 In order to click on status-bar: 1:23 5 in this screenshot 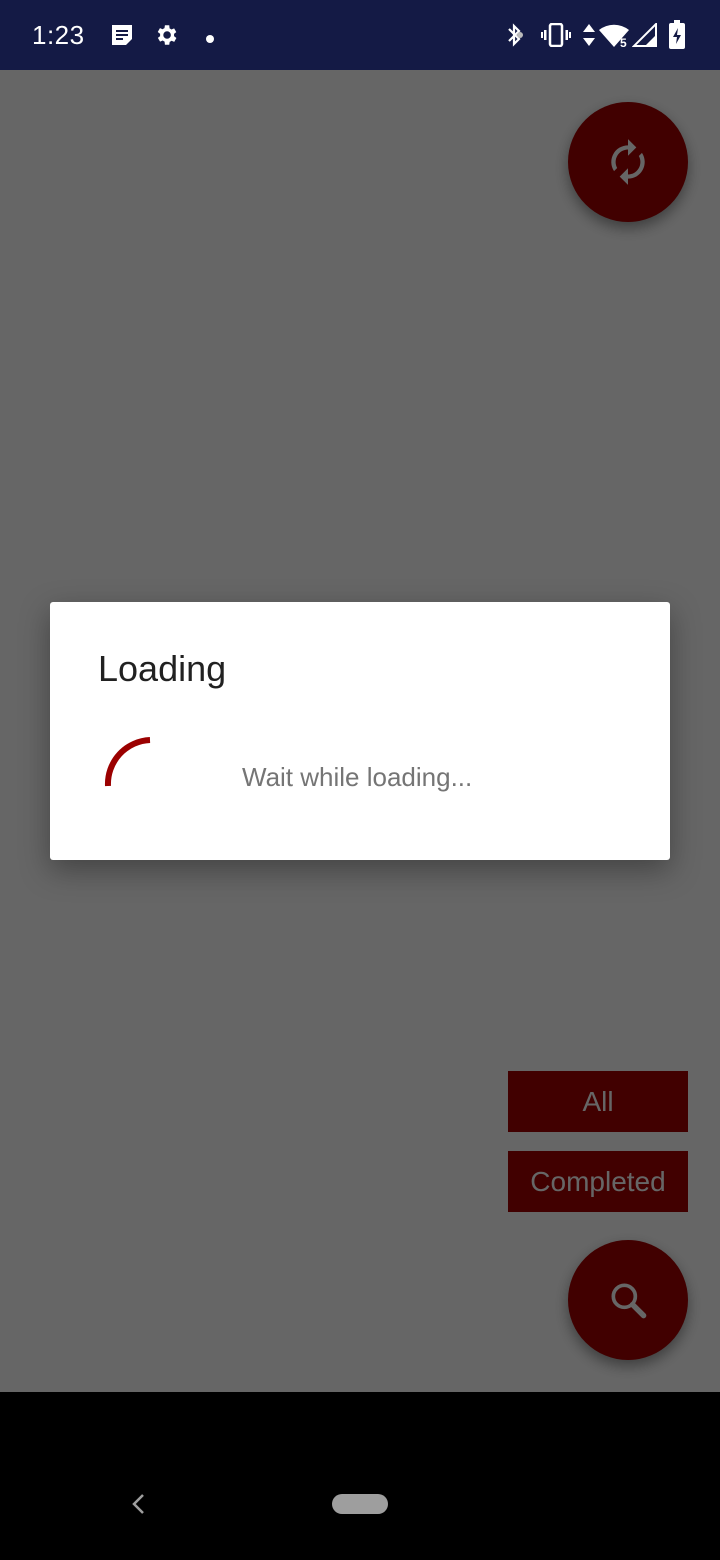, I will do `click(360, 35)`.